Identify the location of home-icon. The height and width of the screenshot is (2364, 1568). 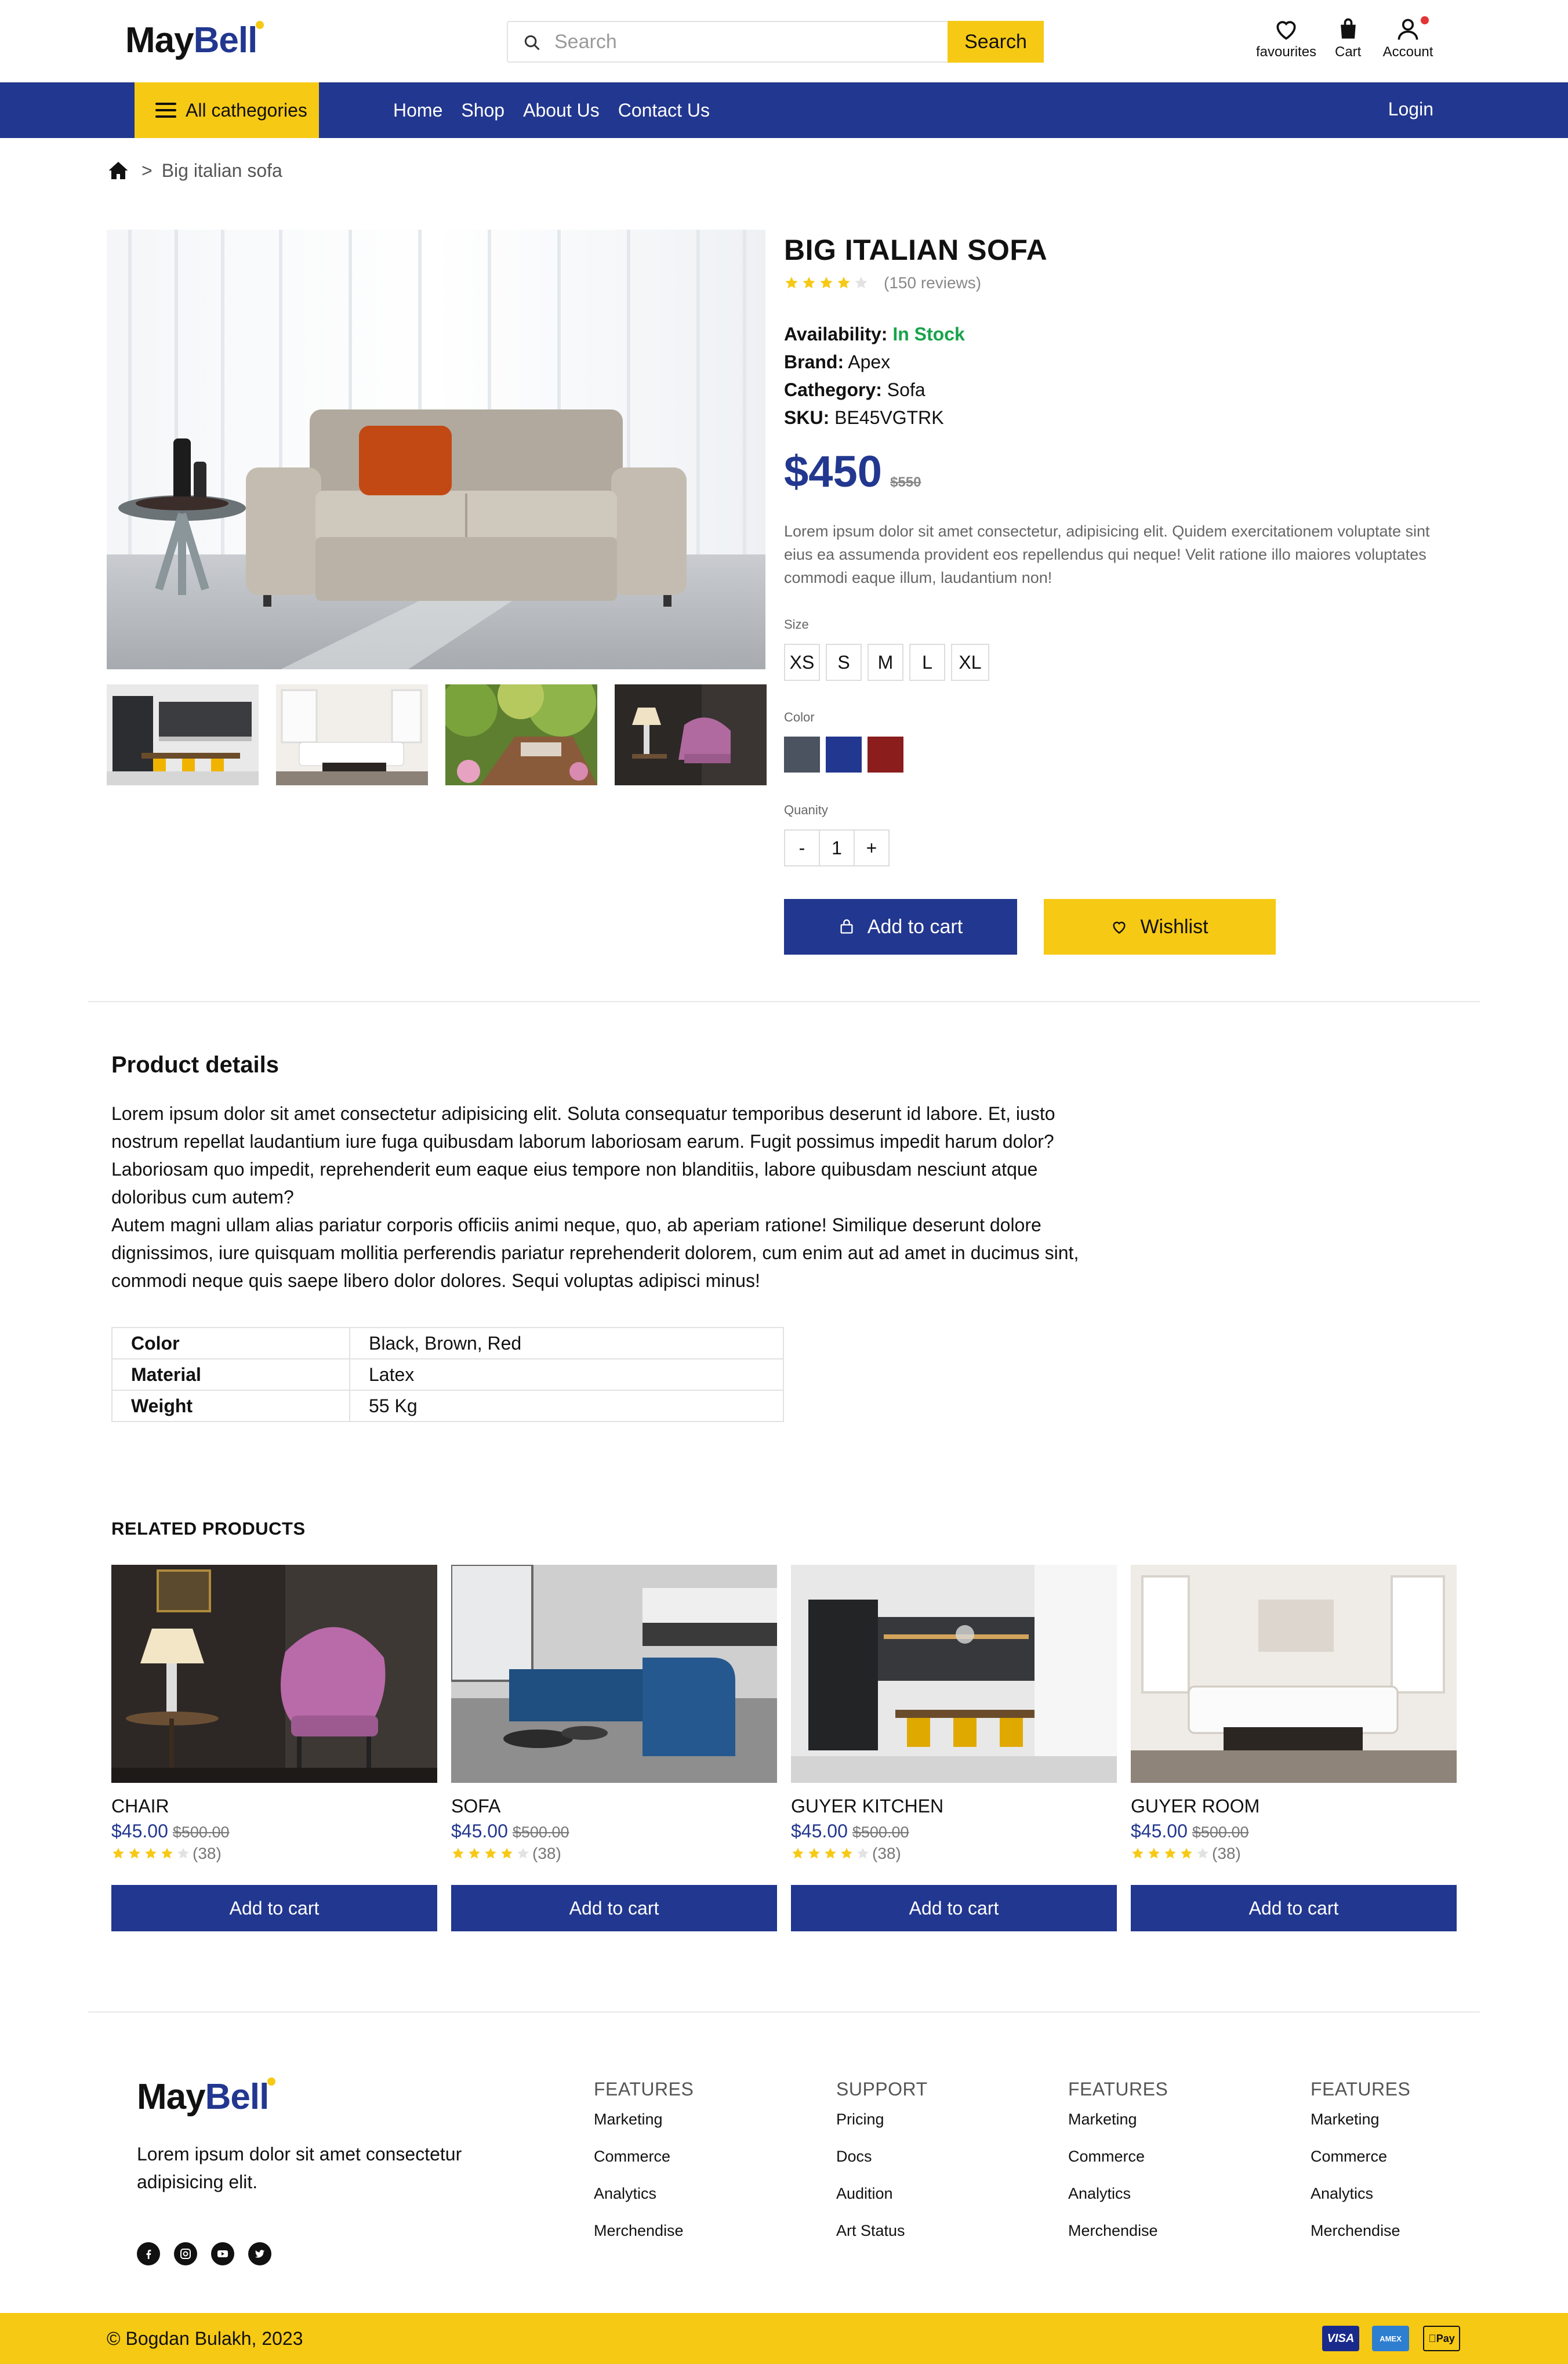
(118, 171).